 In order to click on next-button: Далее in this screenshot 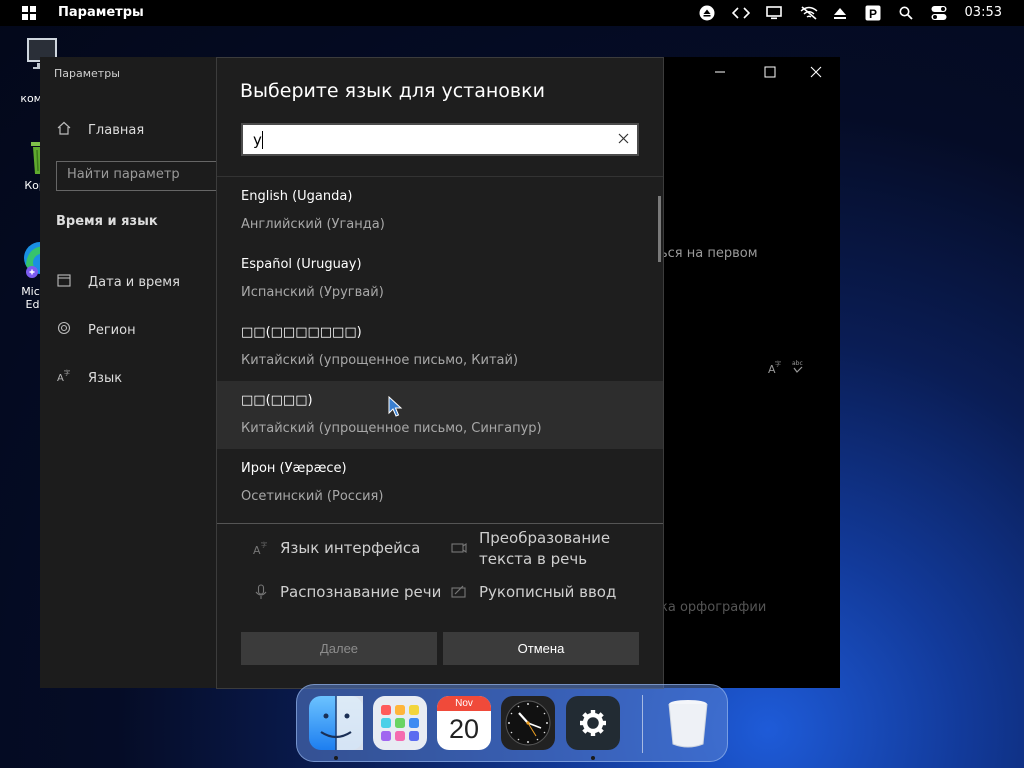, I will do `click(339, 648)`.